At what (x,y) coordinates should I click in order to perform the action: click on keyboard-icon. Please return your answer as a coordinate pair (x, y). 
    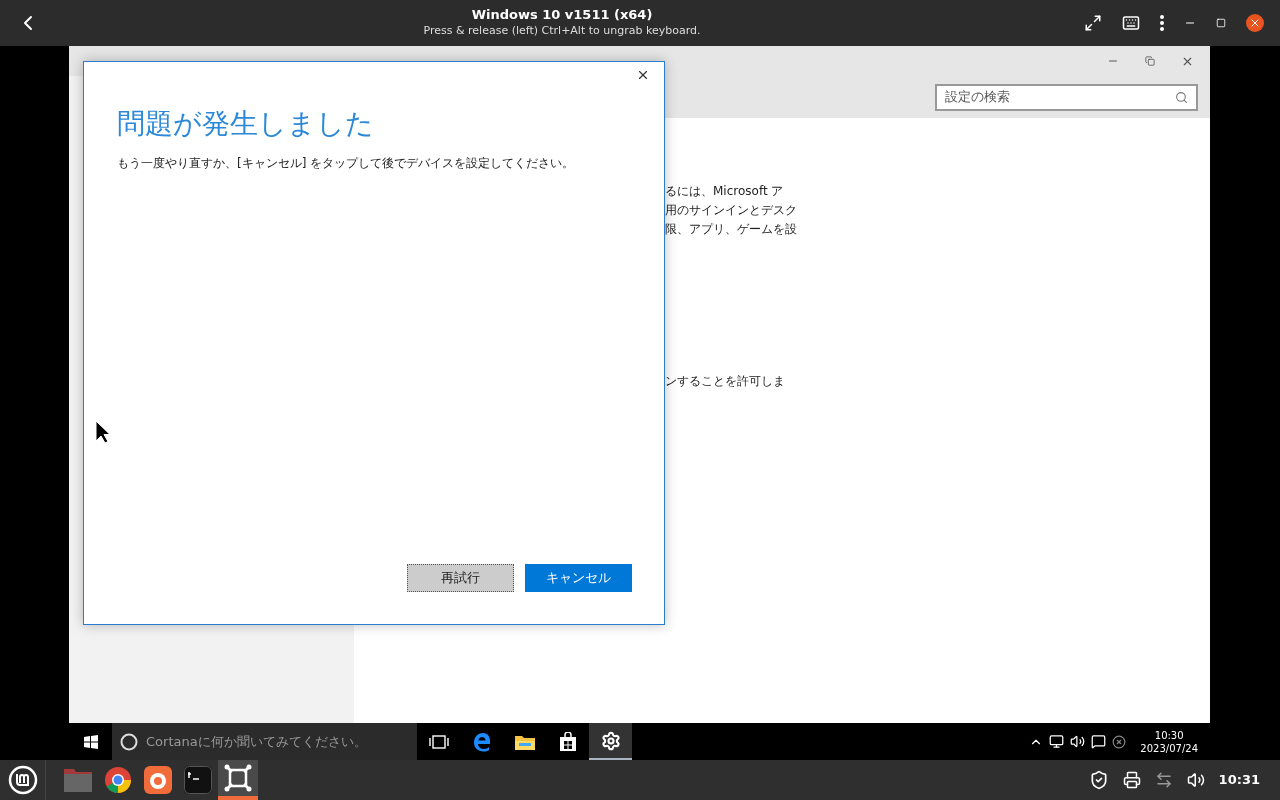
    Looking at the image, I should click on (1131, 23).